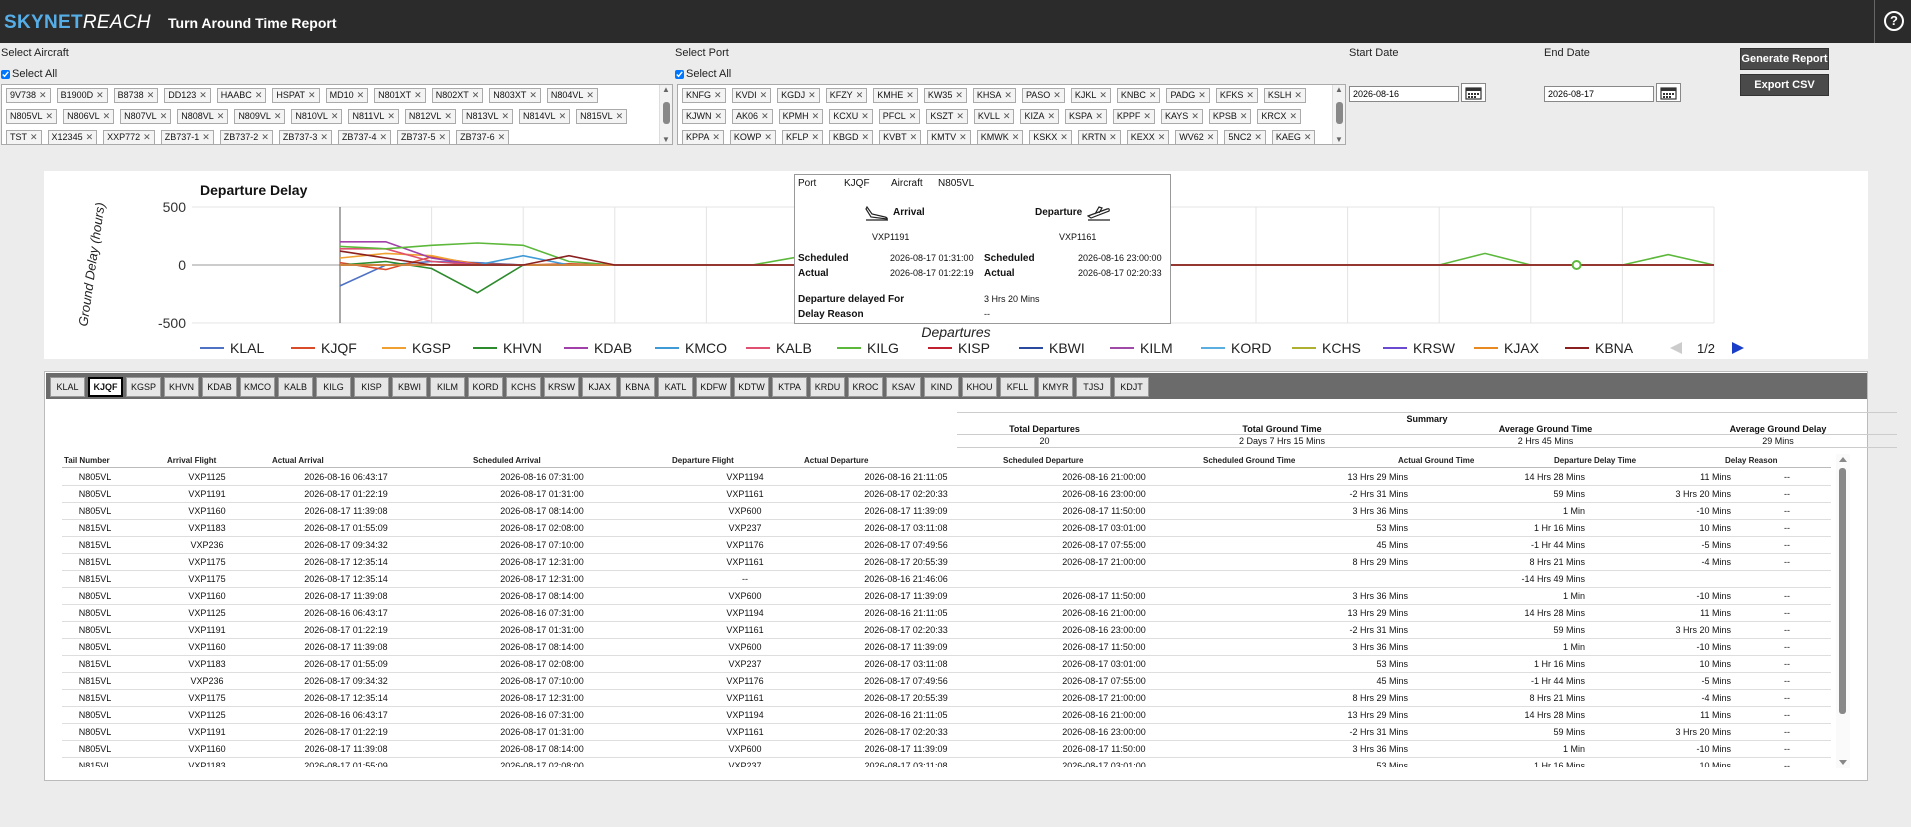  I want to click on aircraft-tag: N809VL ✕, so click(260, 116).